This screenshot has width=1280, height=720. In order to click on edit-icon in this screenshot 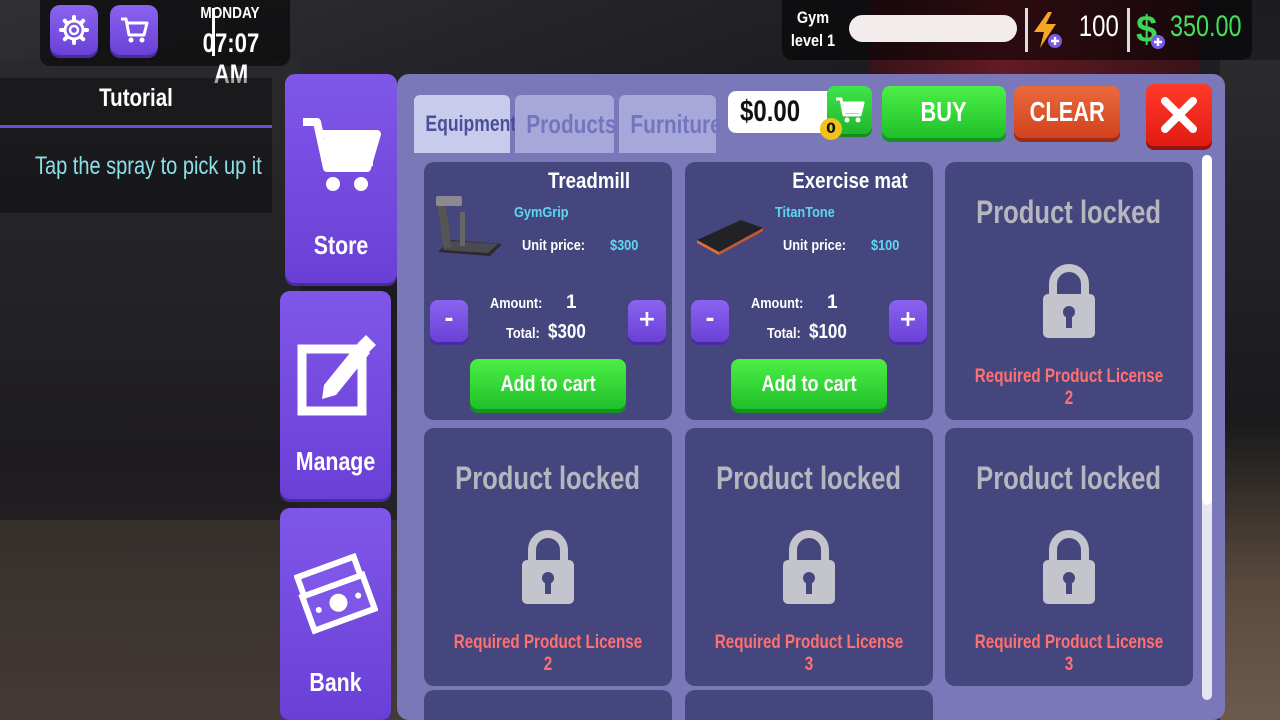, I will do `click(336, 375)`.